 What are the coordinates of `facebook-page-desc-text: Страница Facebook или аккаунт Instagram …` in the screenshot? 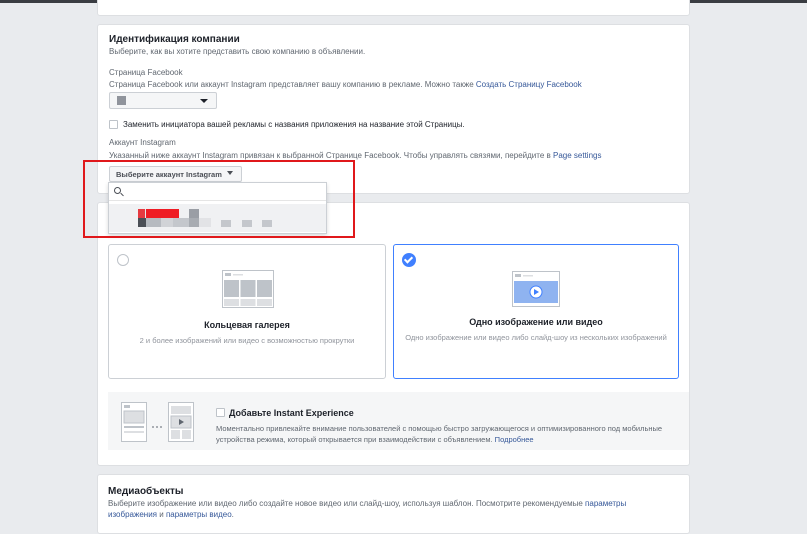 It's located at (291, 84).